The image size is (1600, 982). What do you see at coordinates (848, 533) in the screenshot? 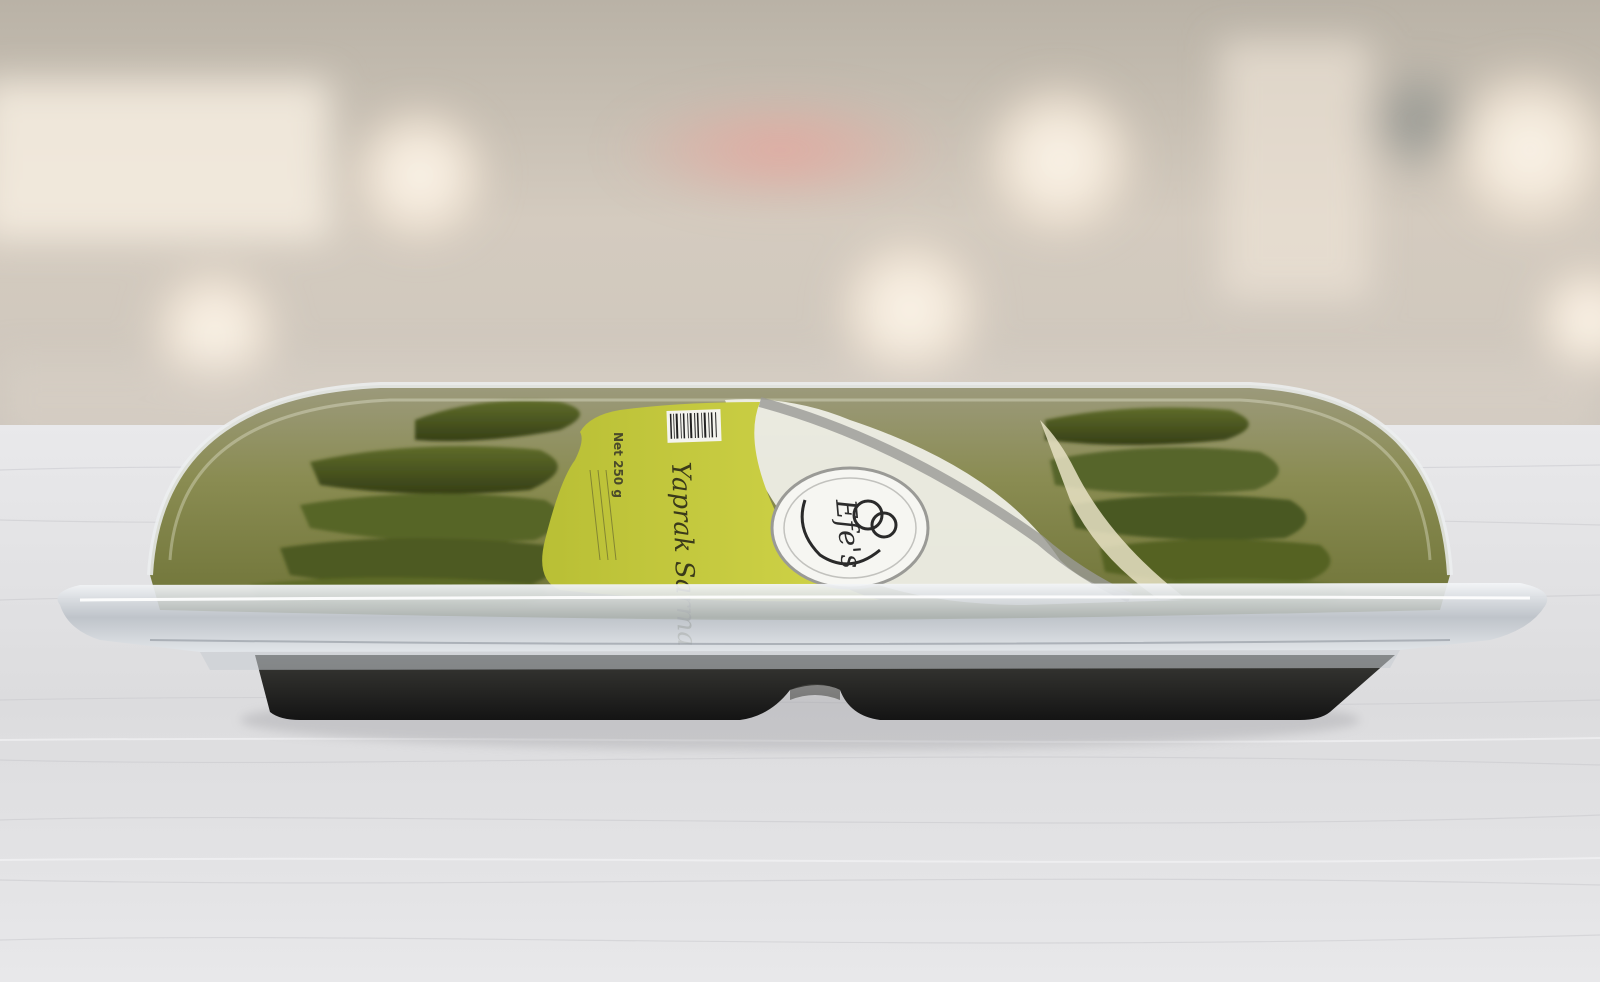
I see `brand-name-text: Efe's` at bounding box center [848, 533].